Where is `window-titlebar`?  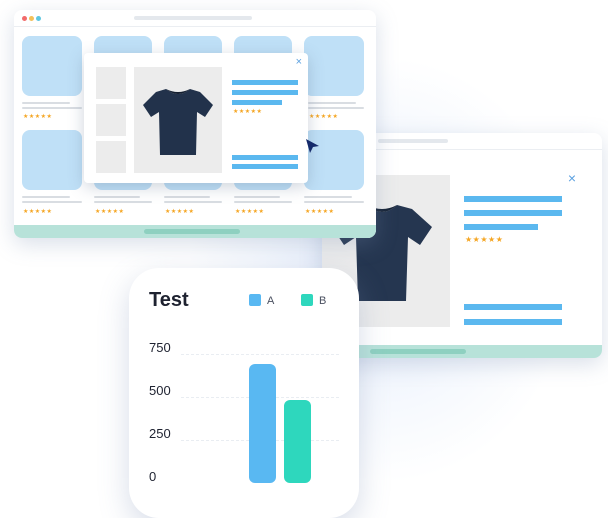 window-titlebar is located at coordinates (195, 18).